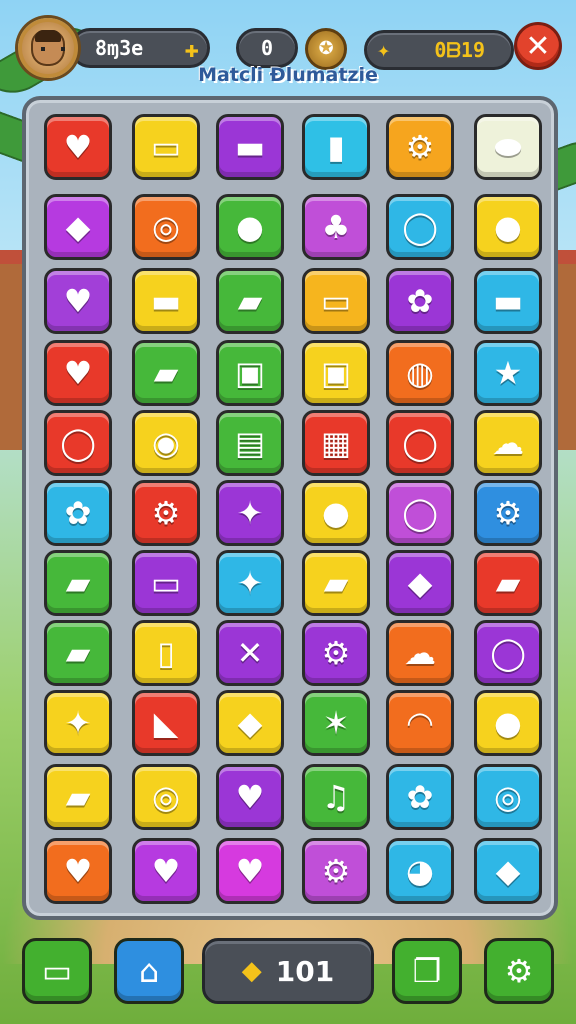  What do you see at coordinates (420, 723) in the screenshot?
I see `board-tile: ◠` at bounding box center [420, 723].